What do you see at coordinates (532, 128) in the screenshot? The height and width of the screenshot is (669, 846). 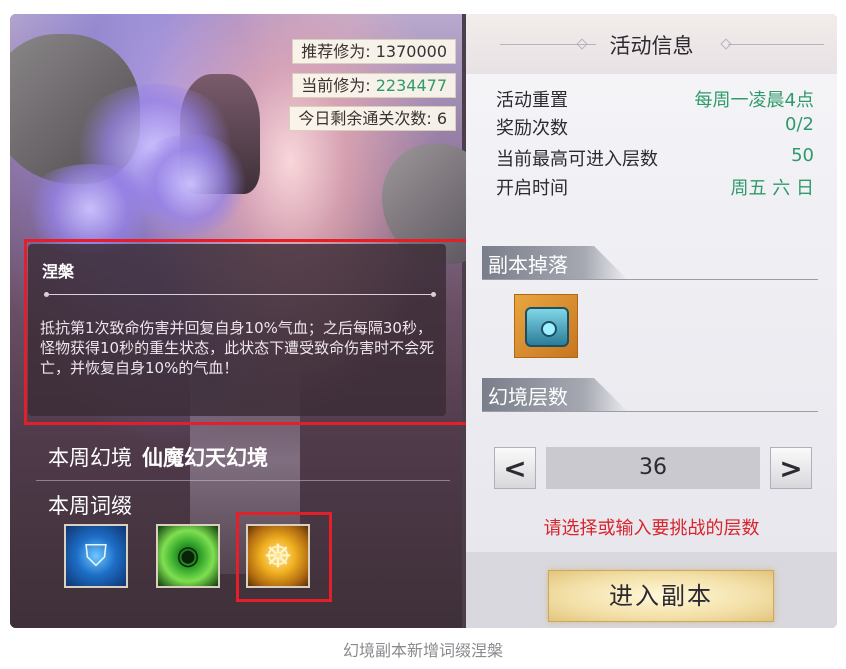 I see `info-key: 奖励次数` at bounding box center [532, 128].